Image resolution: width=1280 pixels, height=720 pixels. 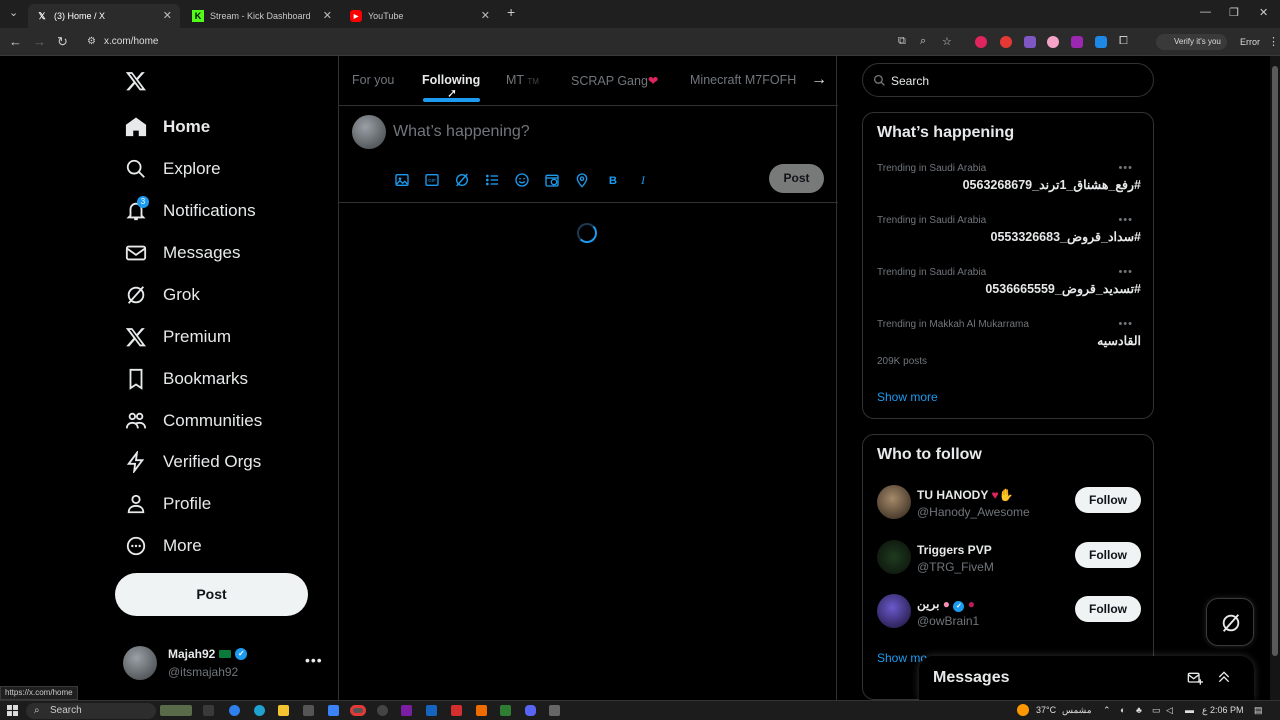 What do you see at coordinates (373, 80) in the screenshot?
I see `tab-for-you: For you` at bounding box center [373, 80].